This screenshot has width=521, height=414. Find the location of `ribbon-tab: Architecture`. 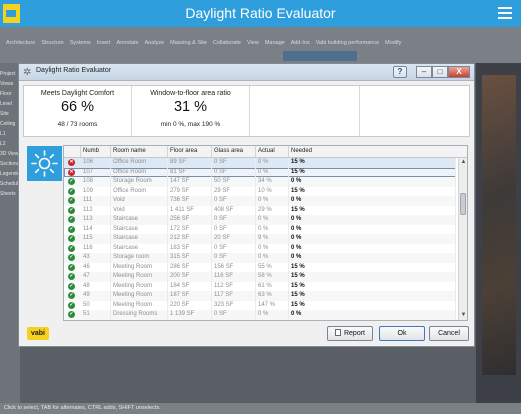

ribbon-tab: Architecture is located at coordinates (20, 43).